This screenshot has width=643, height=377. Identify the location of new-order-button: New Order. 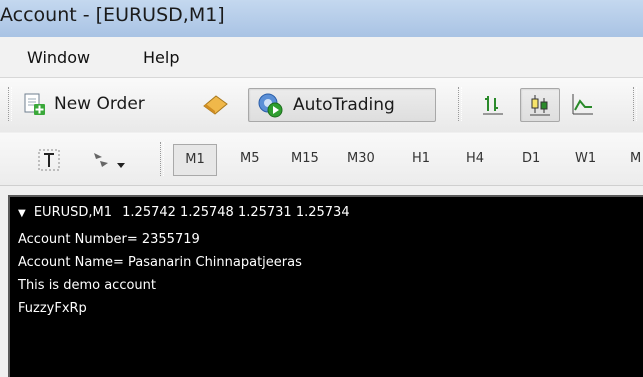
(83, 104).